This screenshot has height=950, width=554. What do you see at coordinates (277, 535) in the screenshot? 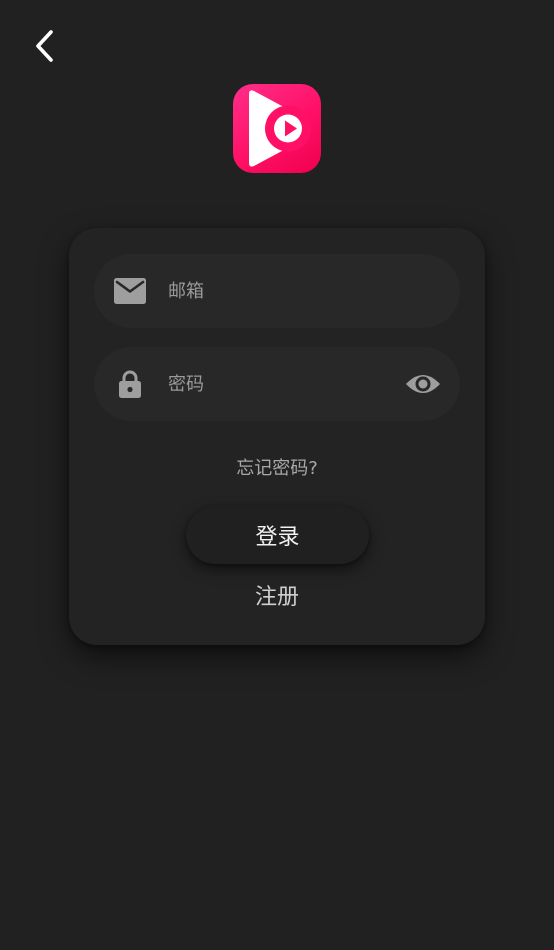
I see `login-button: 登录` at bounding box center [277, 535].